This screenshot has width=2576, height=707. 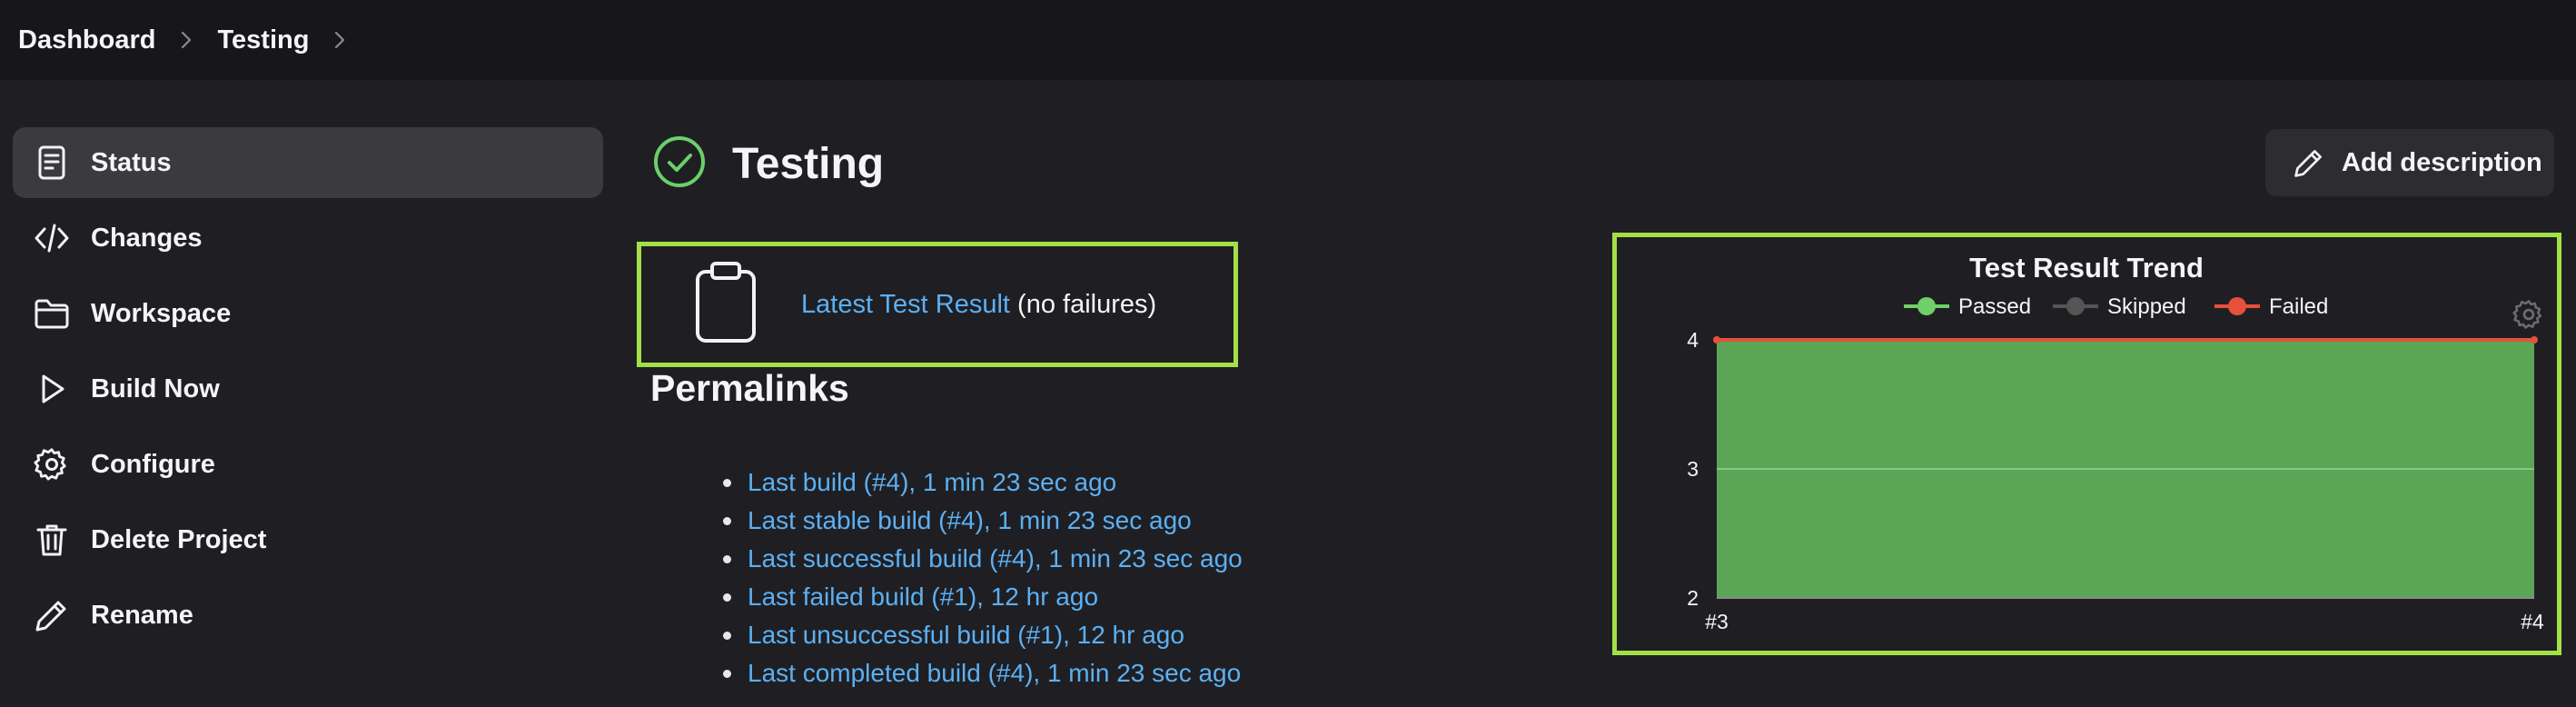 What do you see at coordinates (923, 597) in the screenshot?
I see `permalink-text: Last failed build (#1), 12 hr ago` at bounding box center [923, 597].